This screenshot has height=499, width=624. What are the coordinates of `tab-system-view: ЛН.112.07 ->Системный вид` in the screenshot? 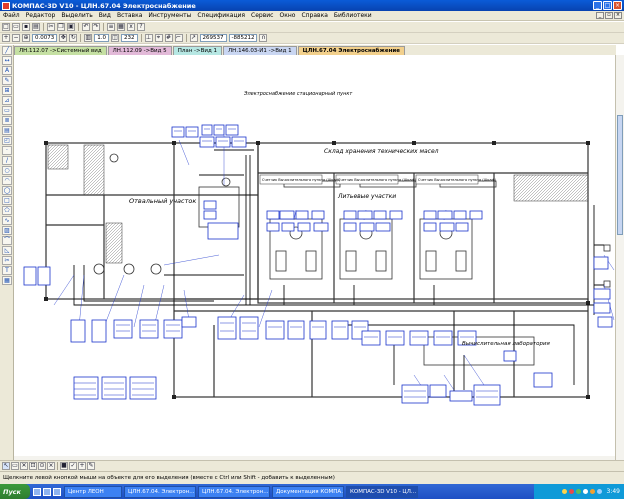 It's located at (60, 50).